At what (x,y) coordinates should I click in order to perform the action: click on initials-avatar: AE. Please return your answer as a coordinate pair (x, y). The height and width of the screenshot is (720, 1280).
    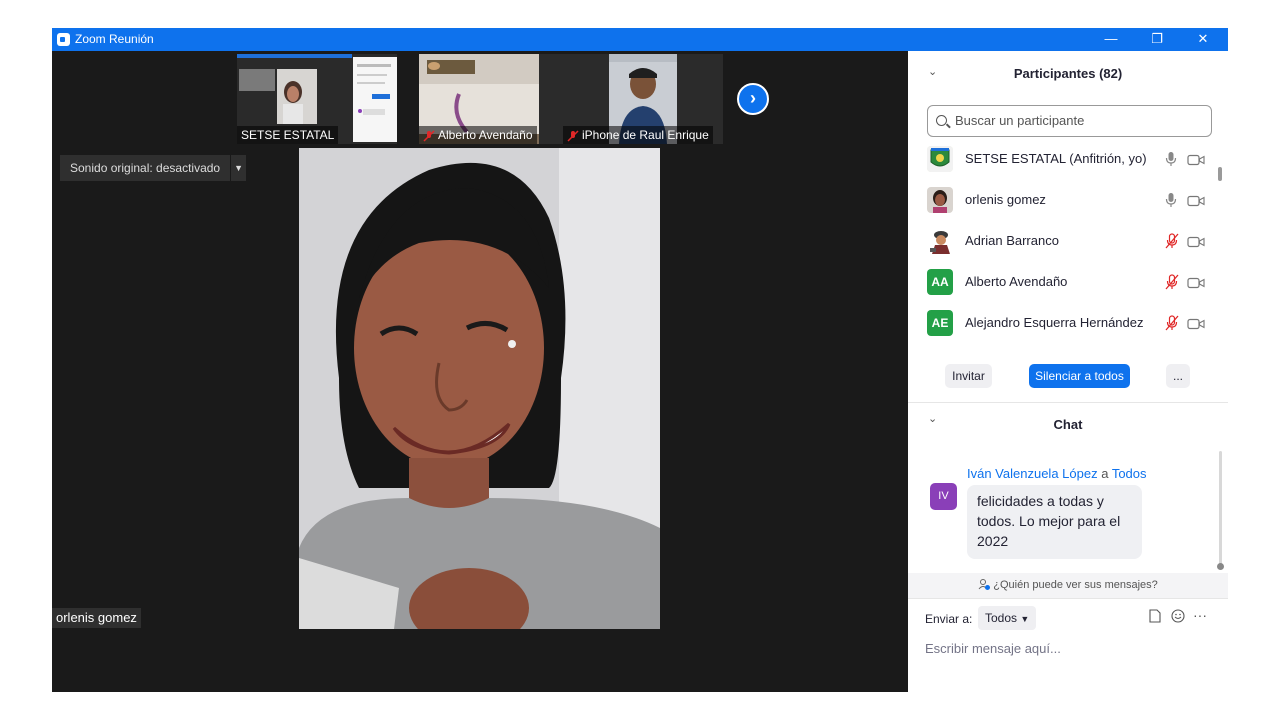
    Looking at the image, I should click on (940, 323).